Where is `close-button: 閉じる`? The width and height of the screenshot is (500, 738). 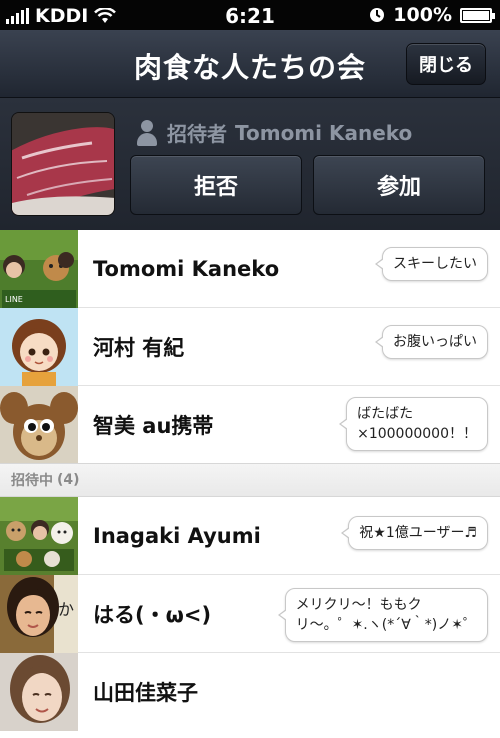
close-button: 閉じる is located at coordinates (446, 64).